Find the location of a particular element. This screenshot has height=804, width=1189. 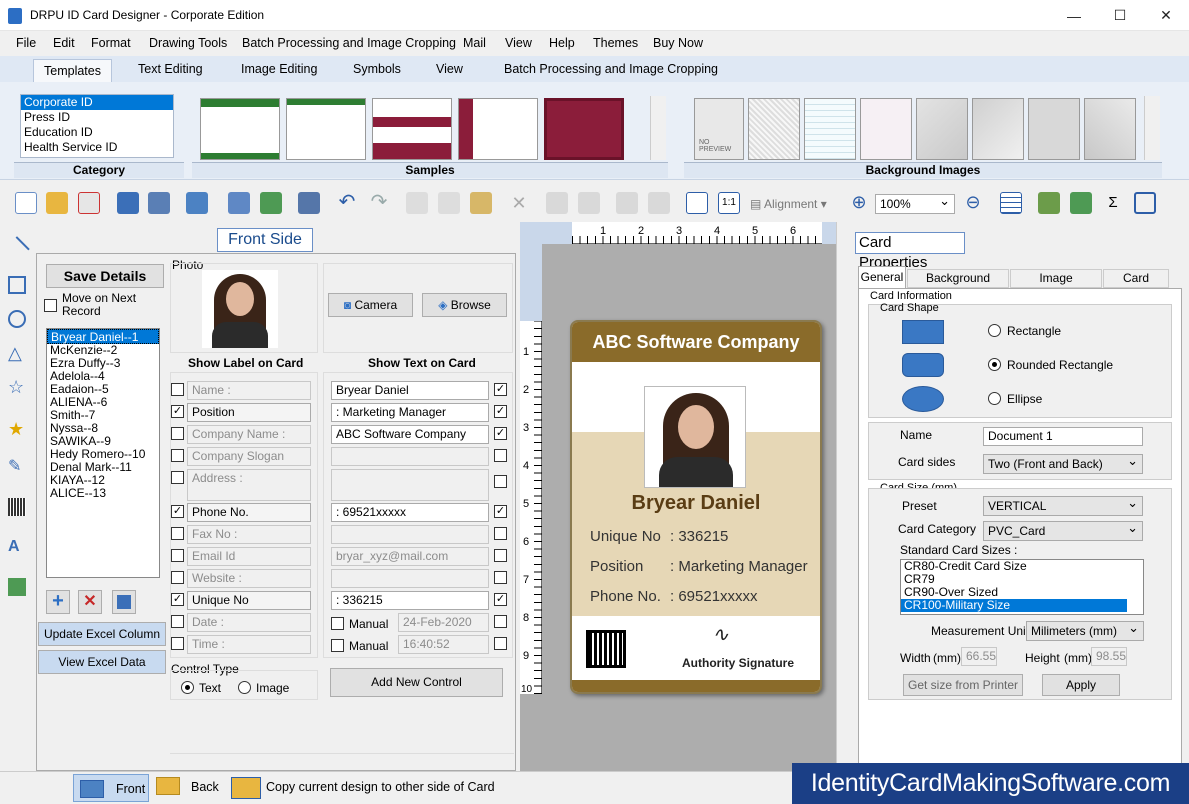

text-field: : 69521xxxxx is located at coordinates (410, 512).